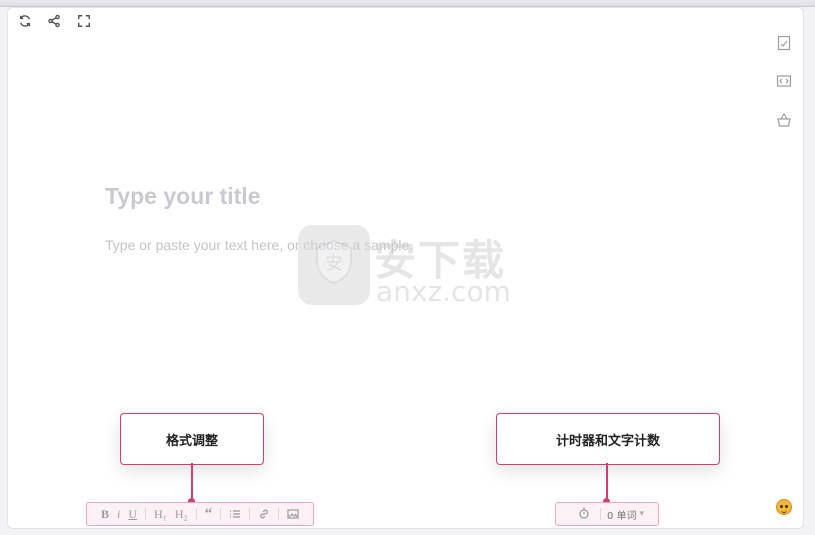 The width and height of the screenshot is (815, 535). What do you see at coordinates (183, 196) in the screenshot?
I see `title-placeholder: Type your title` at bounding box center [183, 196].